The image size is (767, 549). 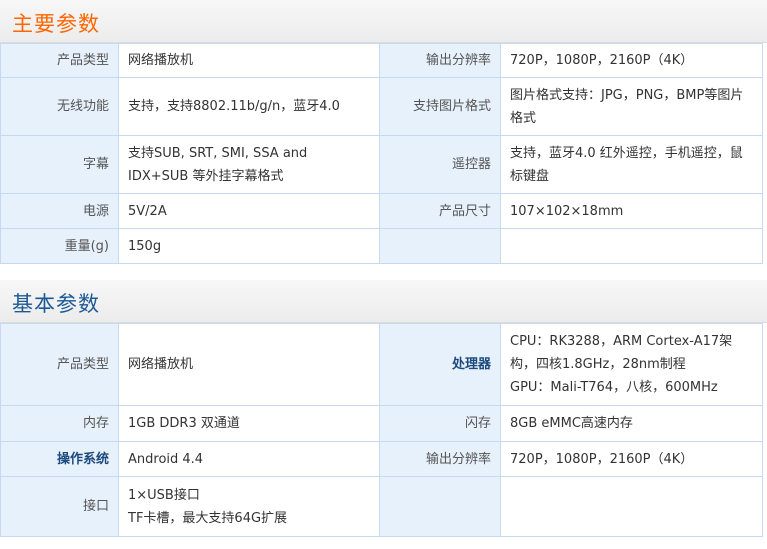 I want to click on param-value: 支持，蓝牙4.0 红外遥控，手机遥控，鼠标键盘, so click(x=631, y=164).